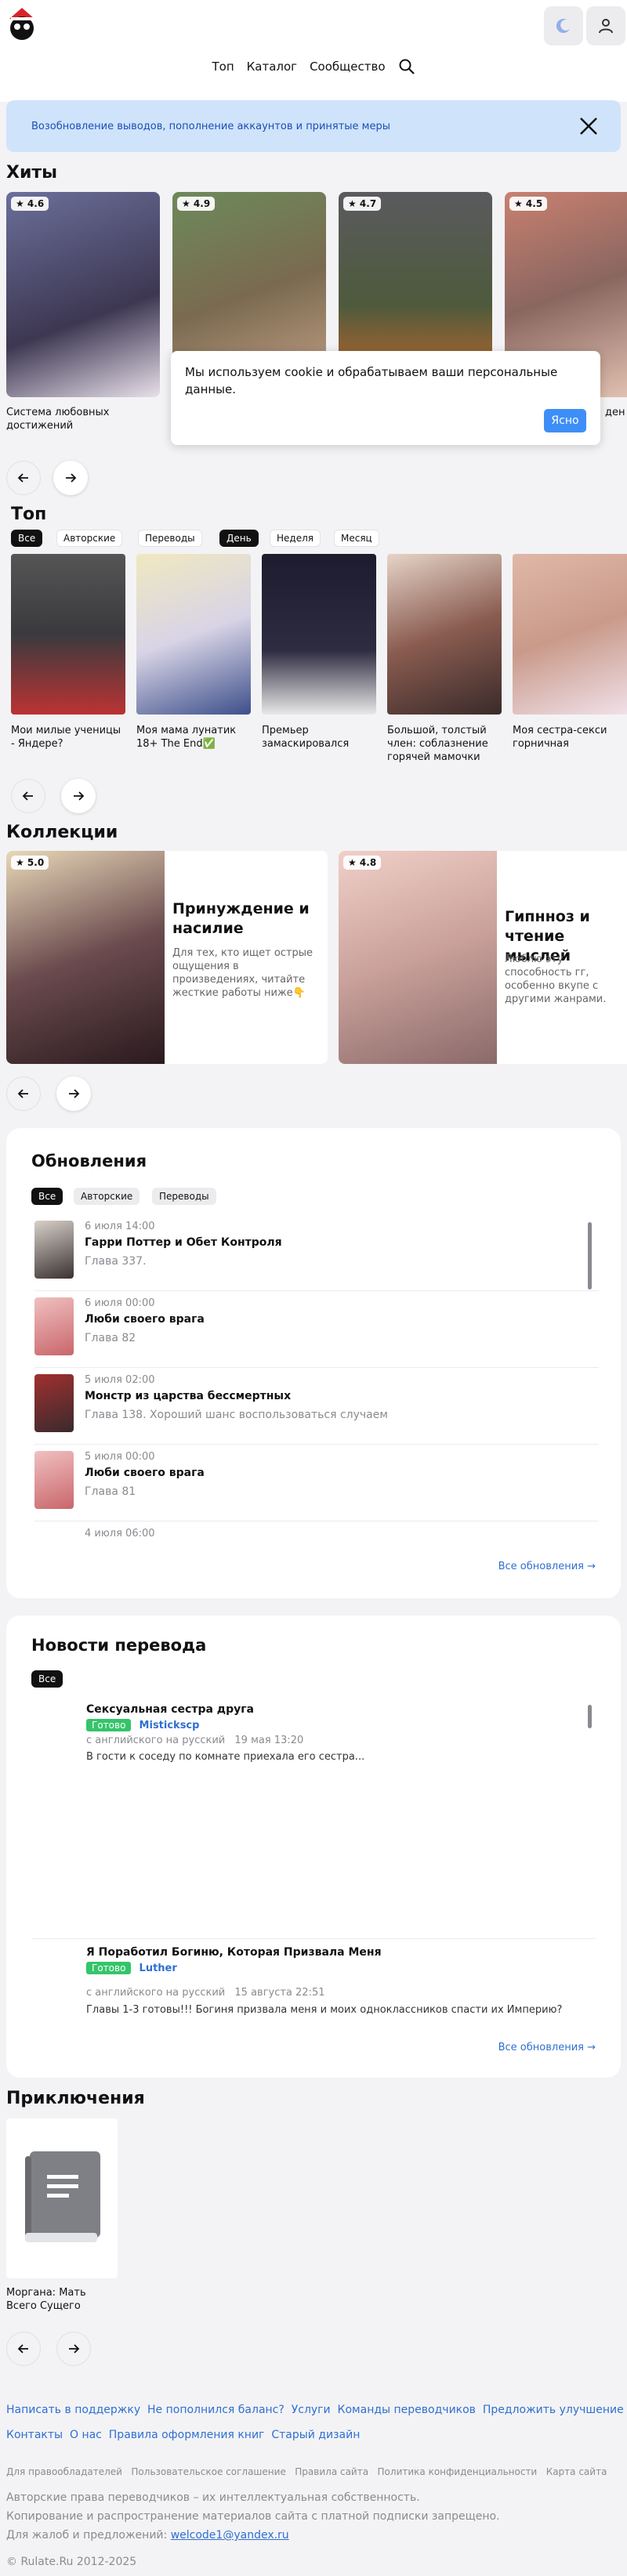 The height and width of the screenshot is (2576, 627). Describe the element at coordinates (73, 1093) in the screenshot. I see `collections-next-button` at that location.